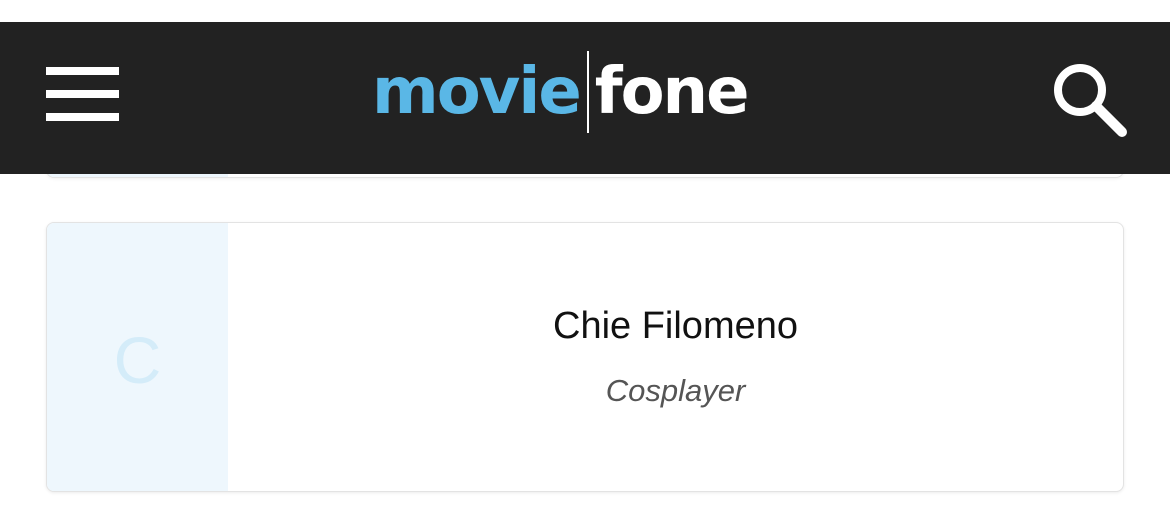 The width and height of the screenshot is (1170, 530). Describe the element at coordinates (675, 390) in the screenshot. I see `person-role: Cosplayer` at that location.